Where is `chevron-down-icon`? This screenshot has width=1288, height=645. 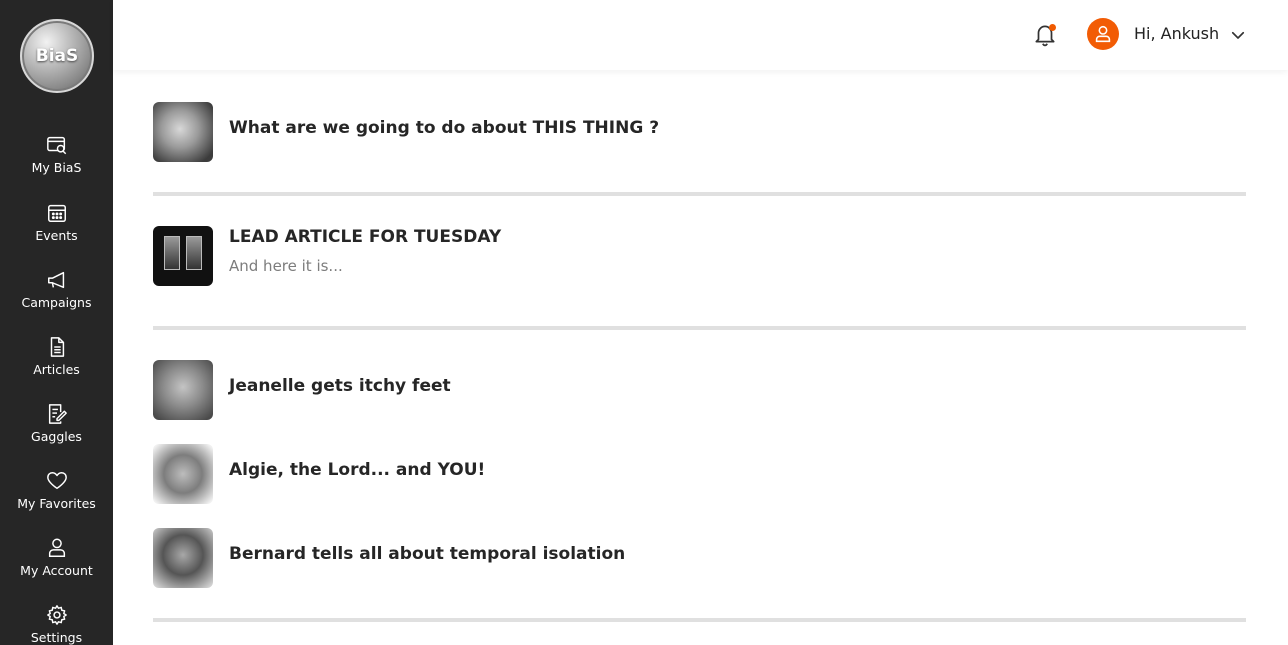
chevron-down-icon is located at coordinates (1238, 35).